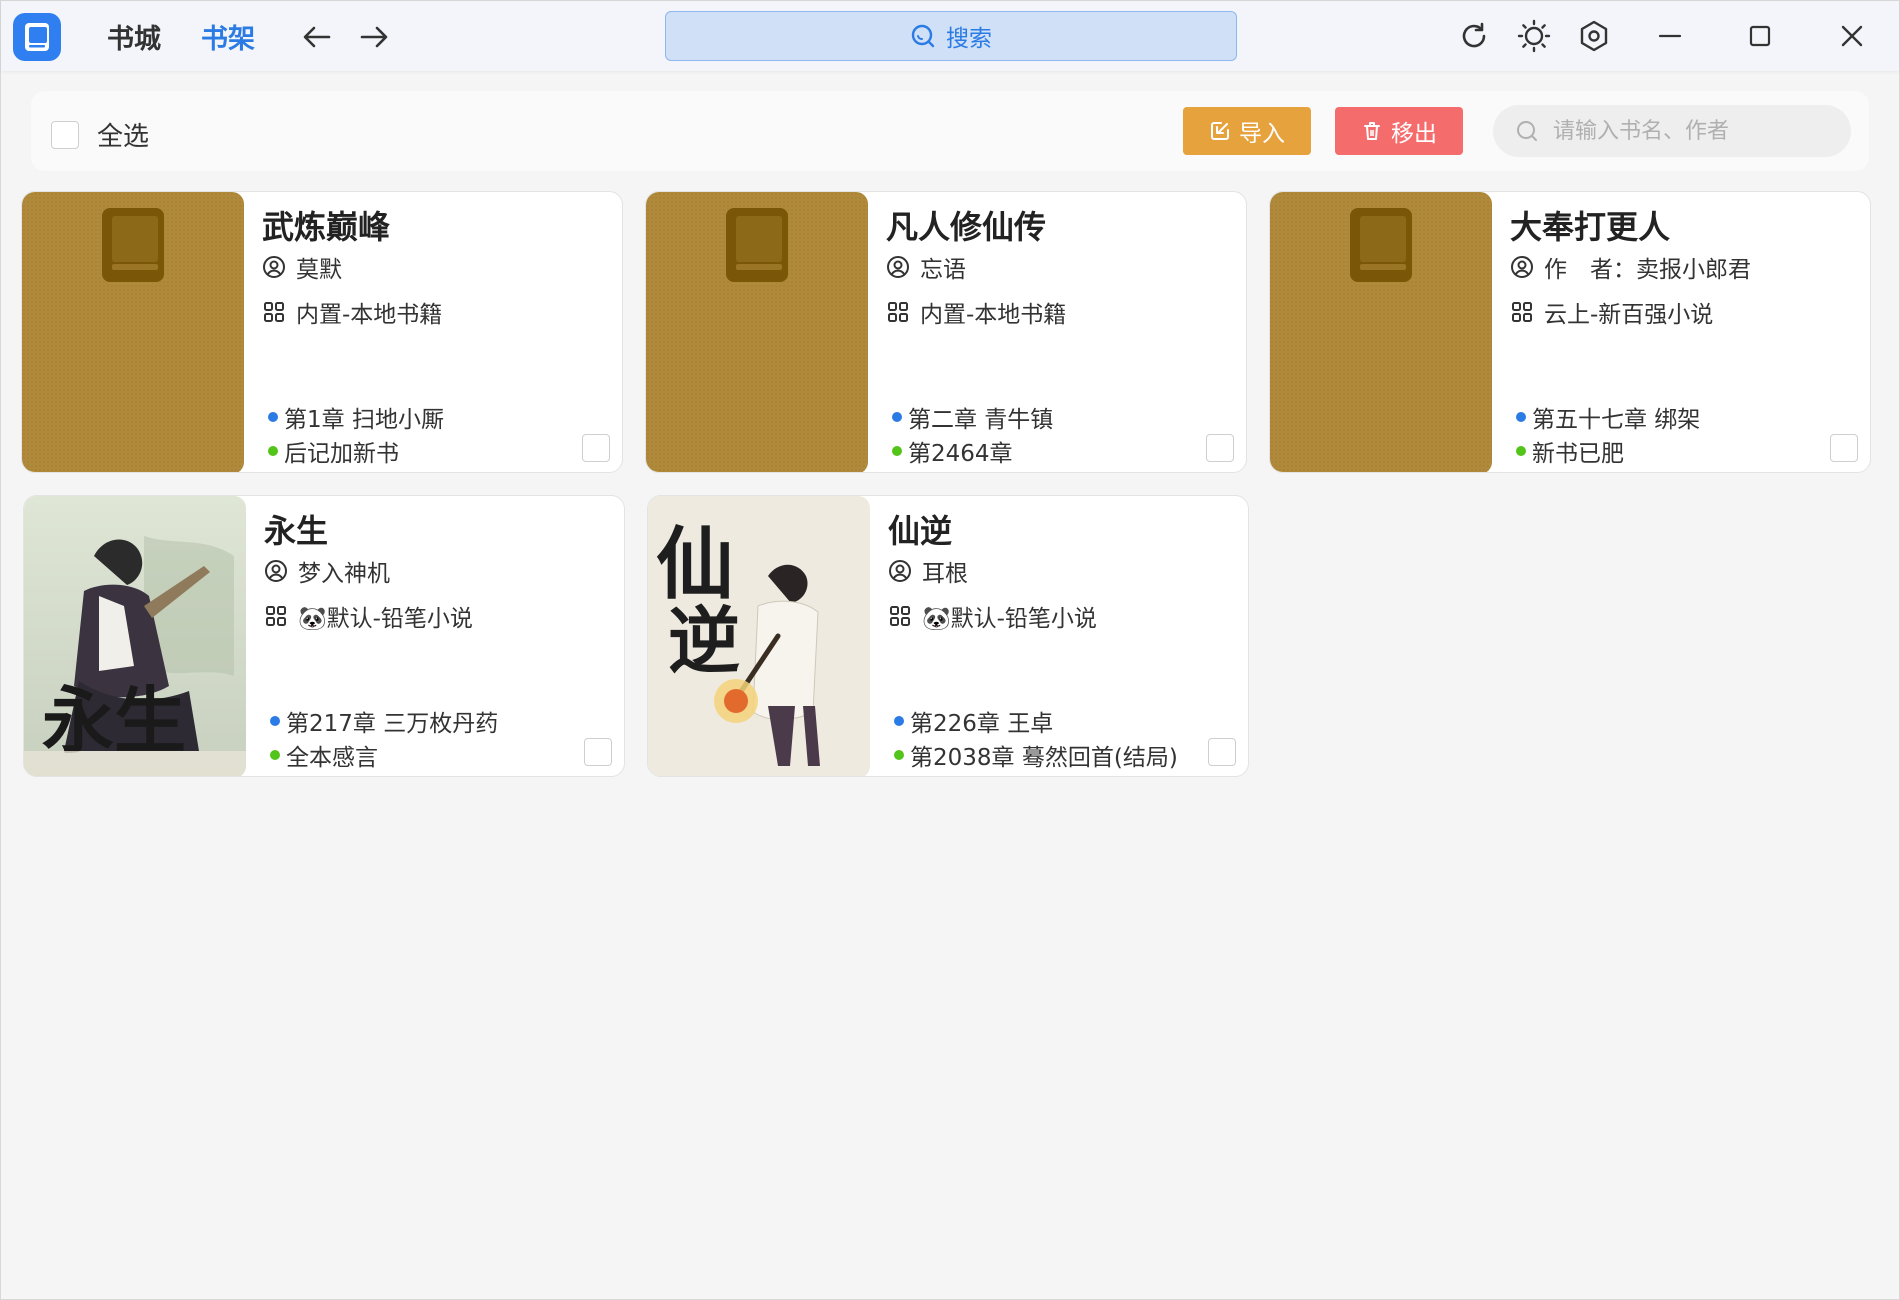  I want to click on author-row: 忘语, so click(926, 267).